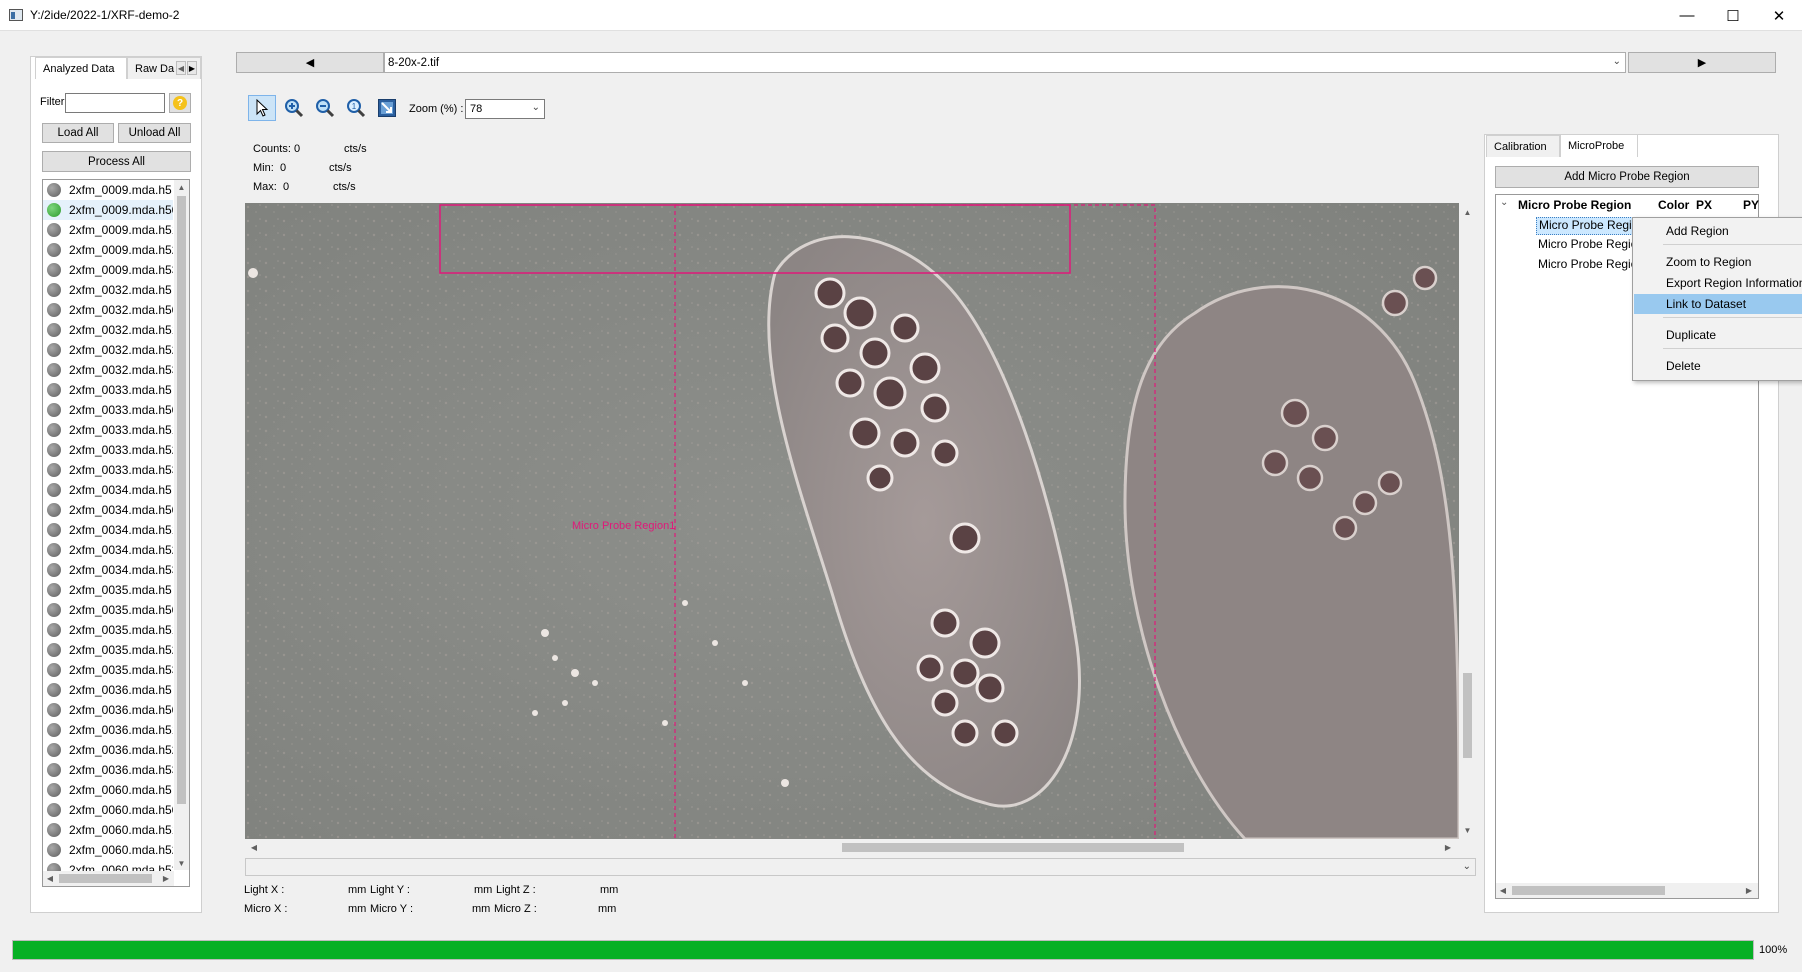 This screenshot has height=972, width=1802. What do you see at coordinates (1687, 15) in the screenshot?
I see `minimize-button: —` at bounding box center [1687, 15].